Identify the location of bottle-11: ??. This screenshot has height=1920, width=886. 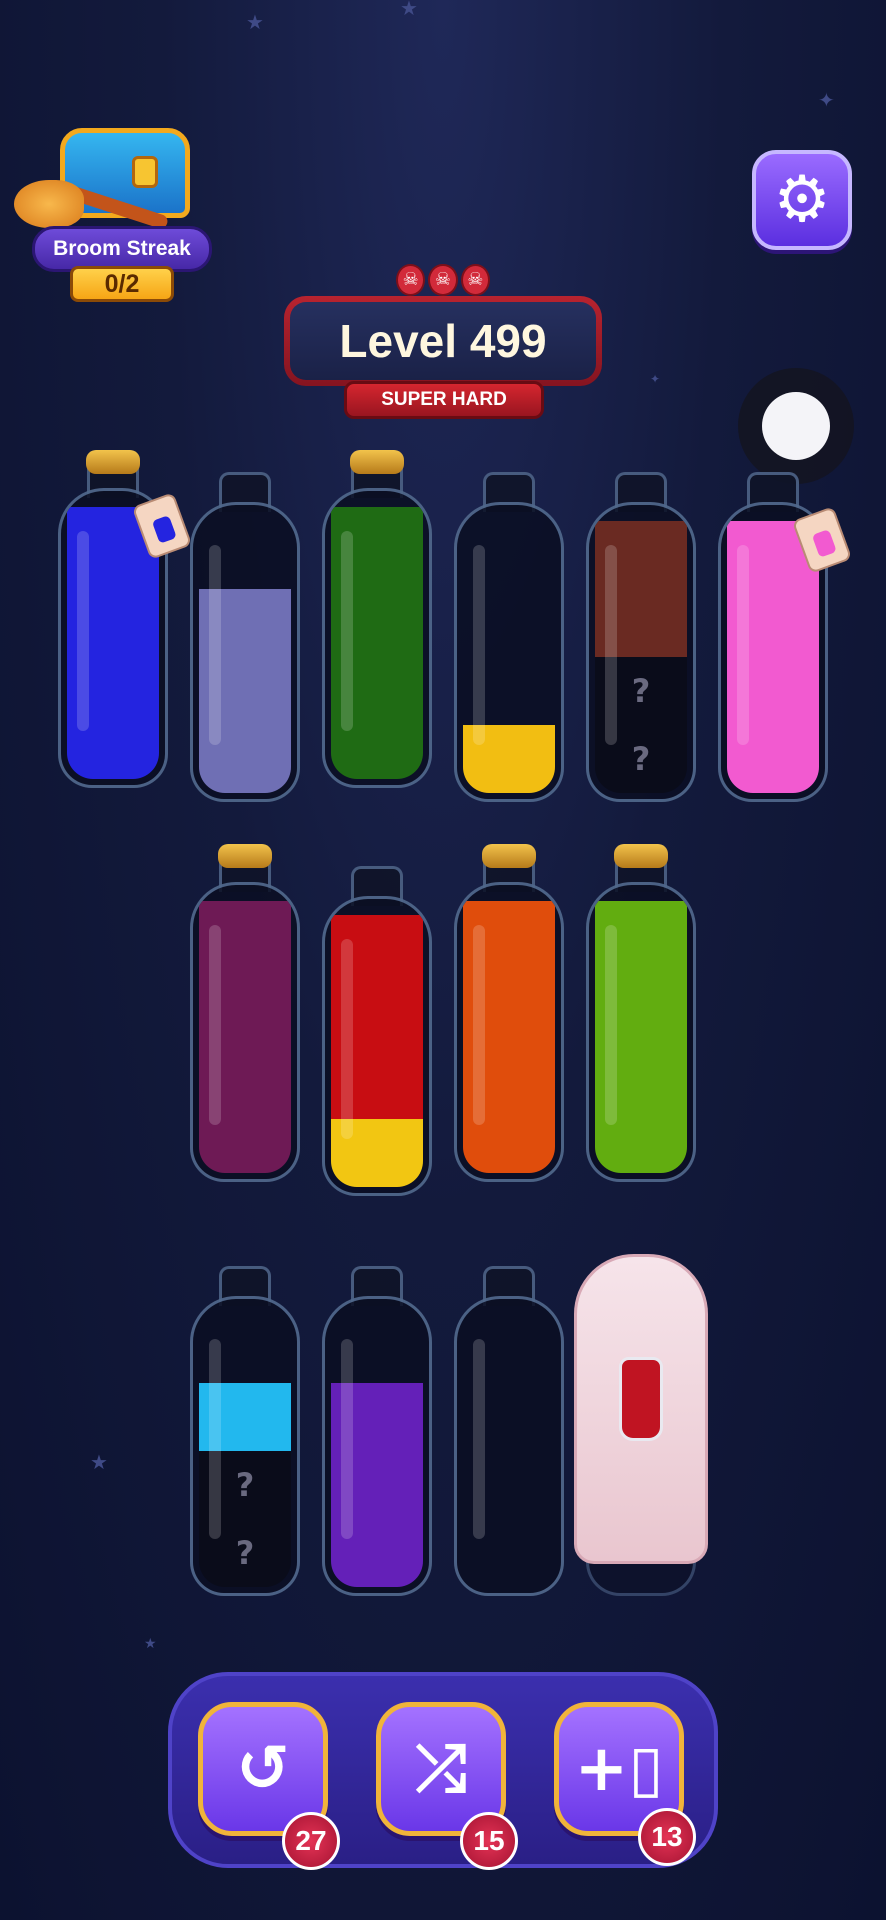
(245, 1433).